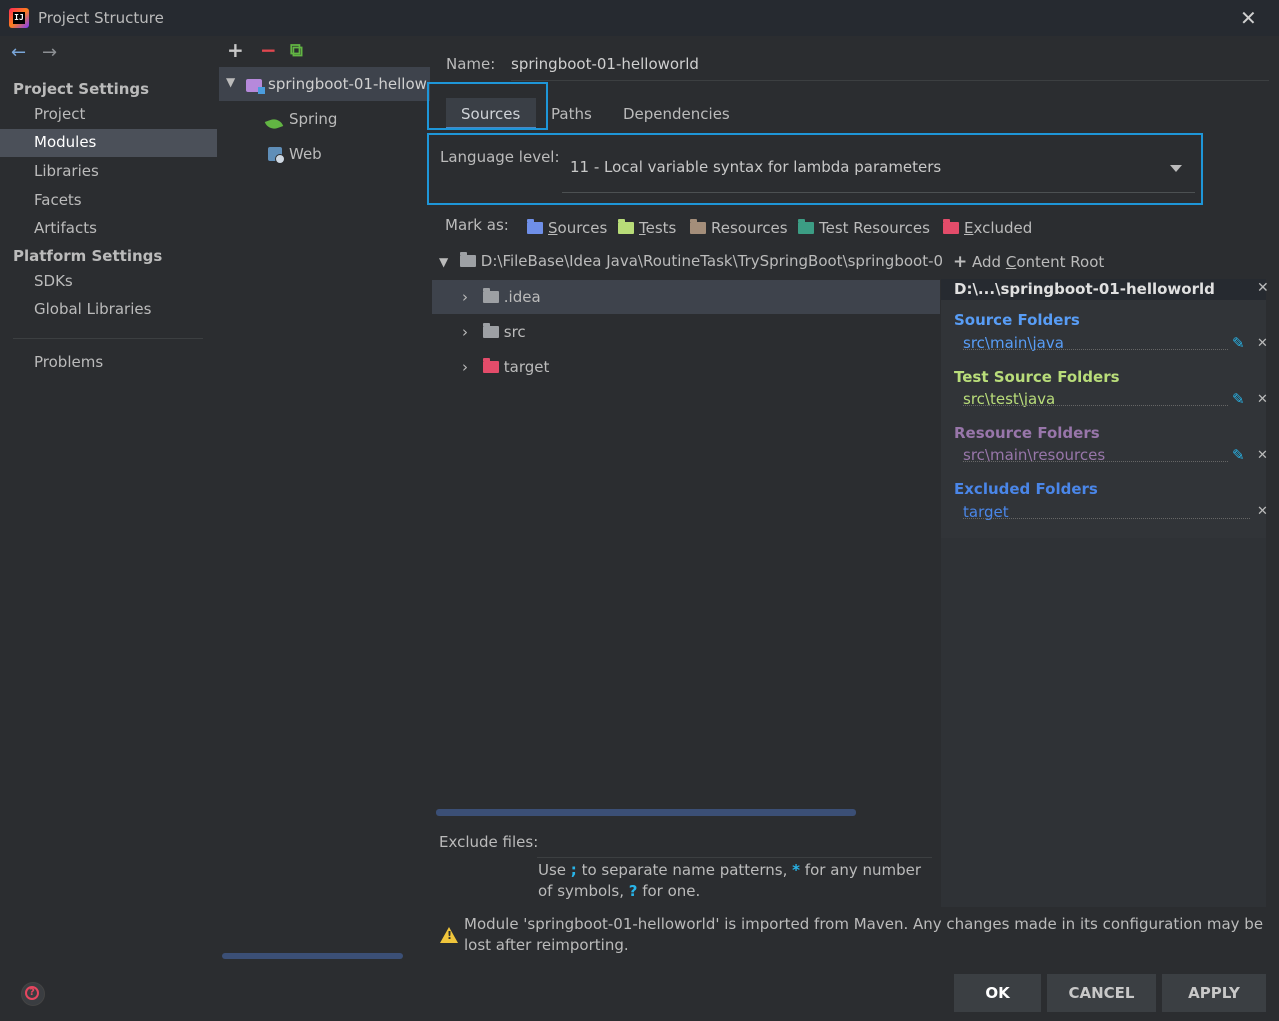  Describe the element at coordinates (815, 169) in the screenshot. I see `language-level-highlight-box` at that location.